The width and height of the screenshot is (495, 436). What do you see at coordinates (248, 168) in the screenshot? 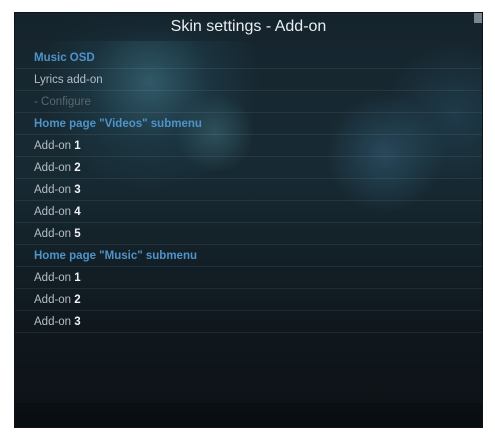
I see `videos-addon-2: Add-on 2` at bounding box center [248, 168].